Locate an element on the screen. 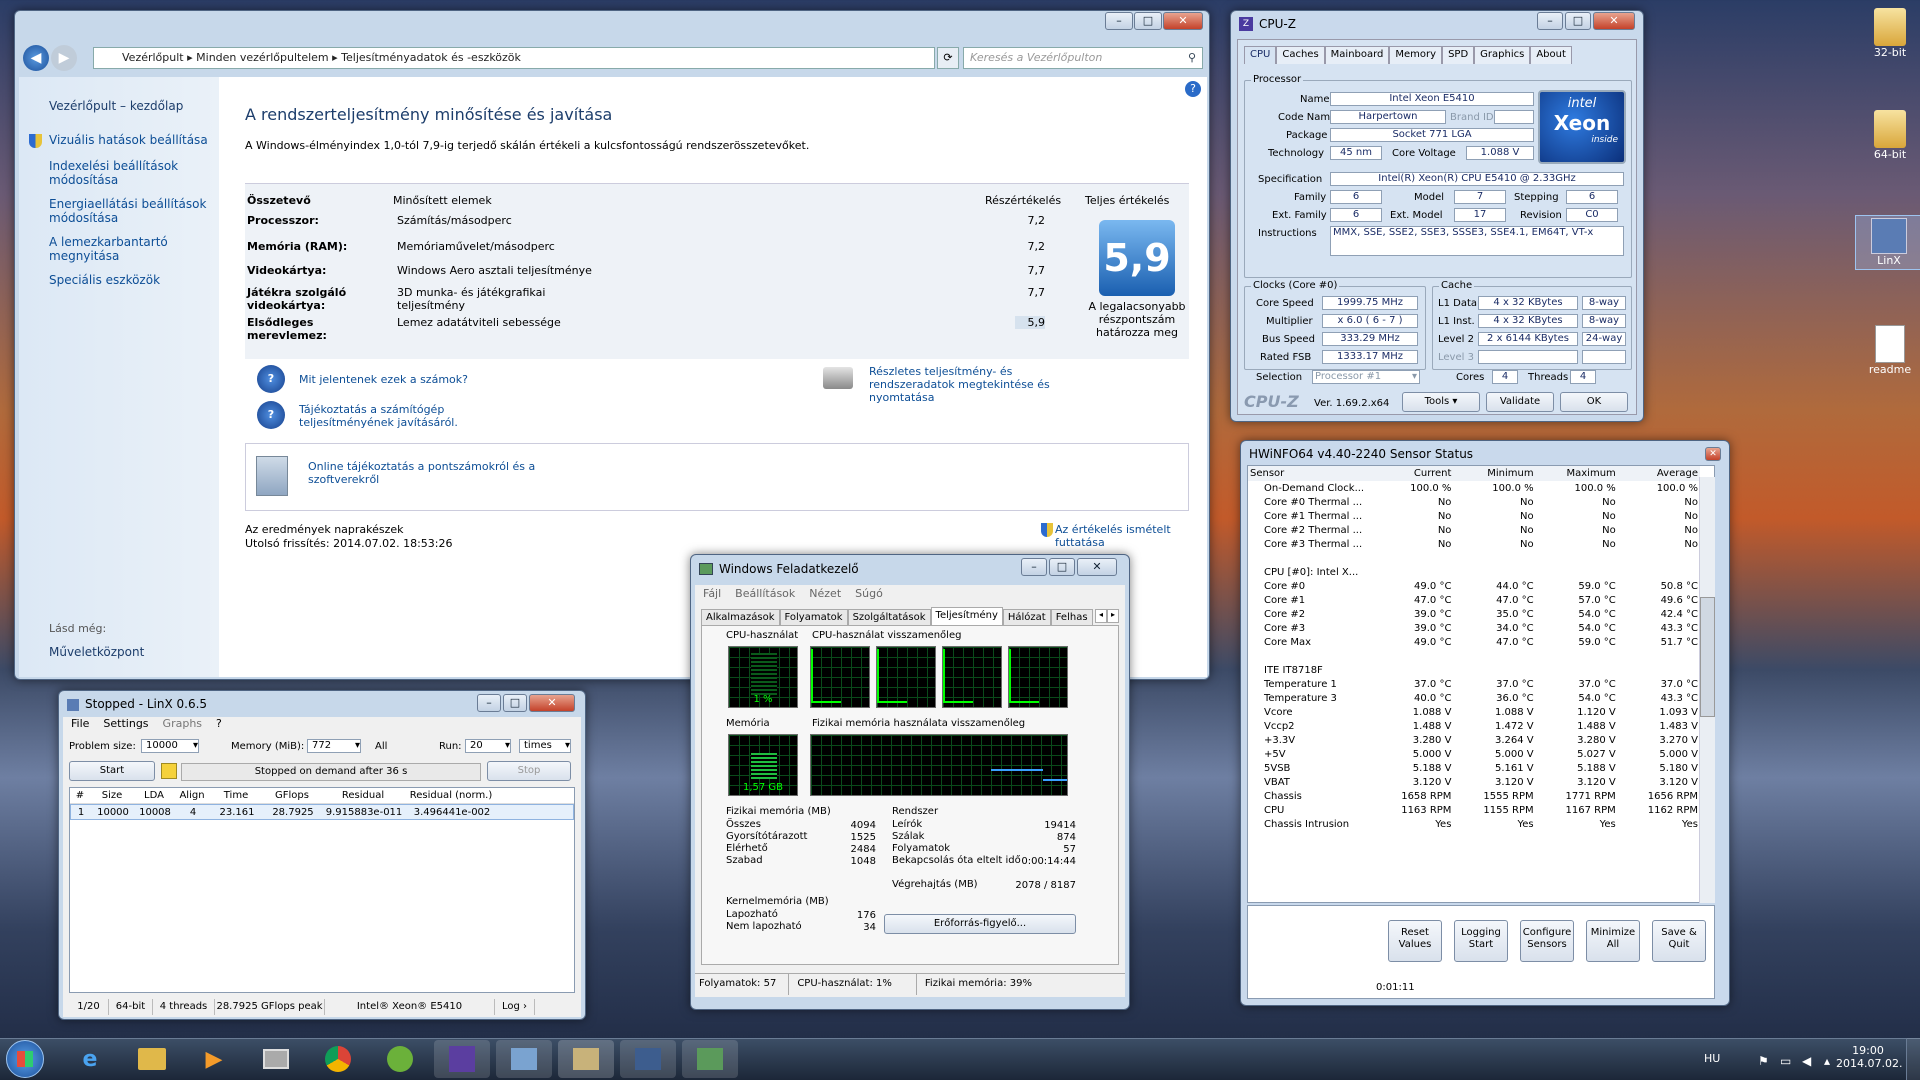 This screenshot has height=1080, width=1920. sidebar-item-action-center: Műveletközpont is located at coordinates (96, 652).